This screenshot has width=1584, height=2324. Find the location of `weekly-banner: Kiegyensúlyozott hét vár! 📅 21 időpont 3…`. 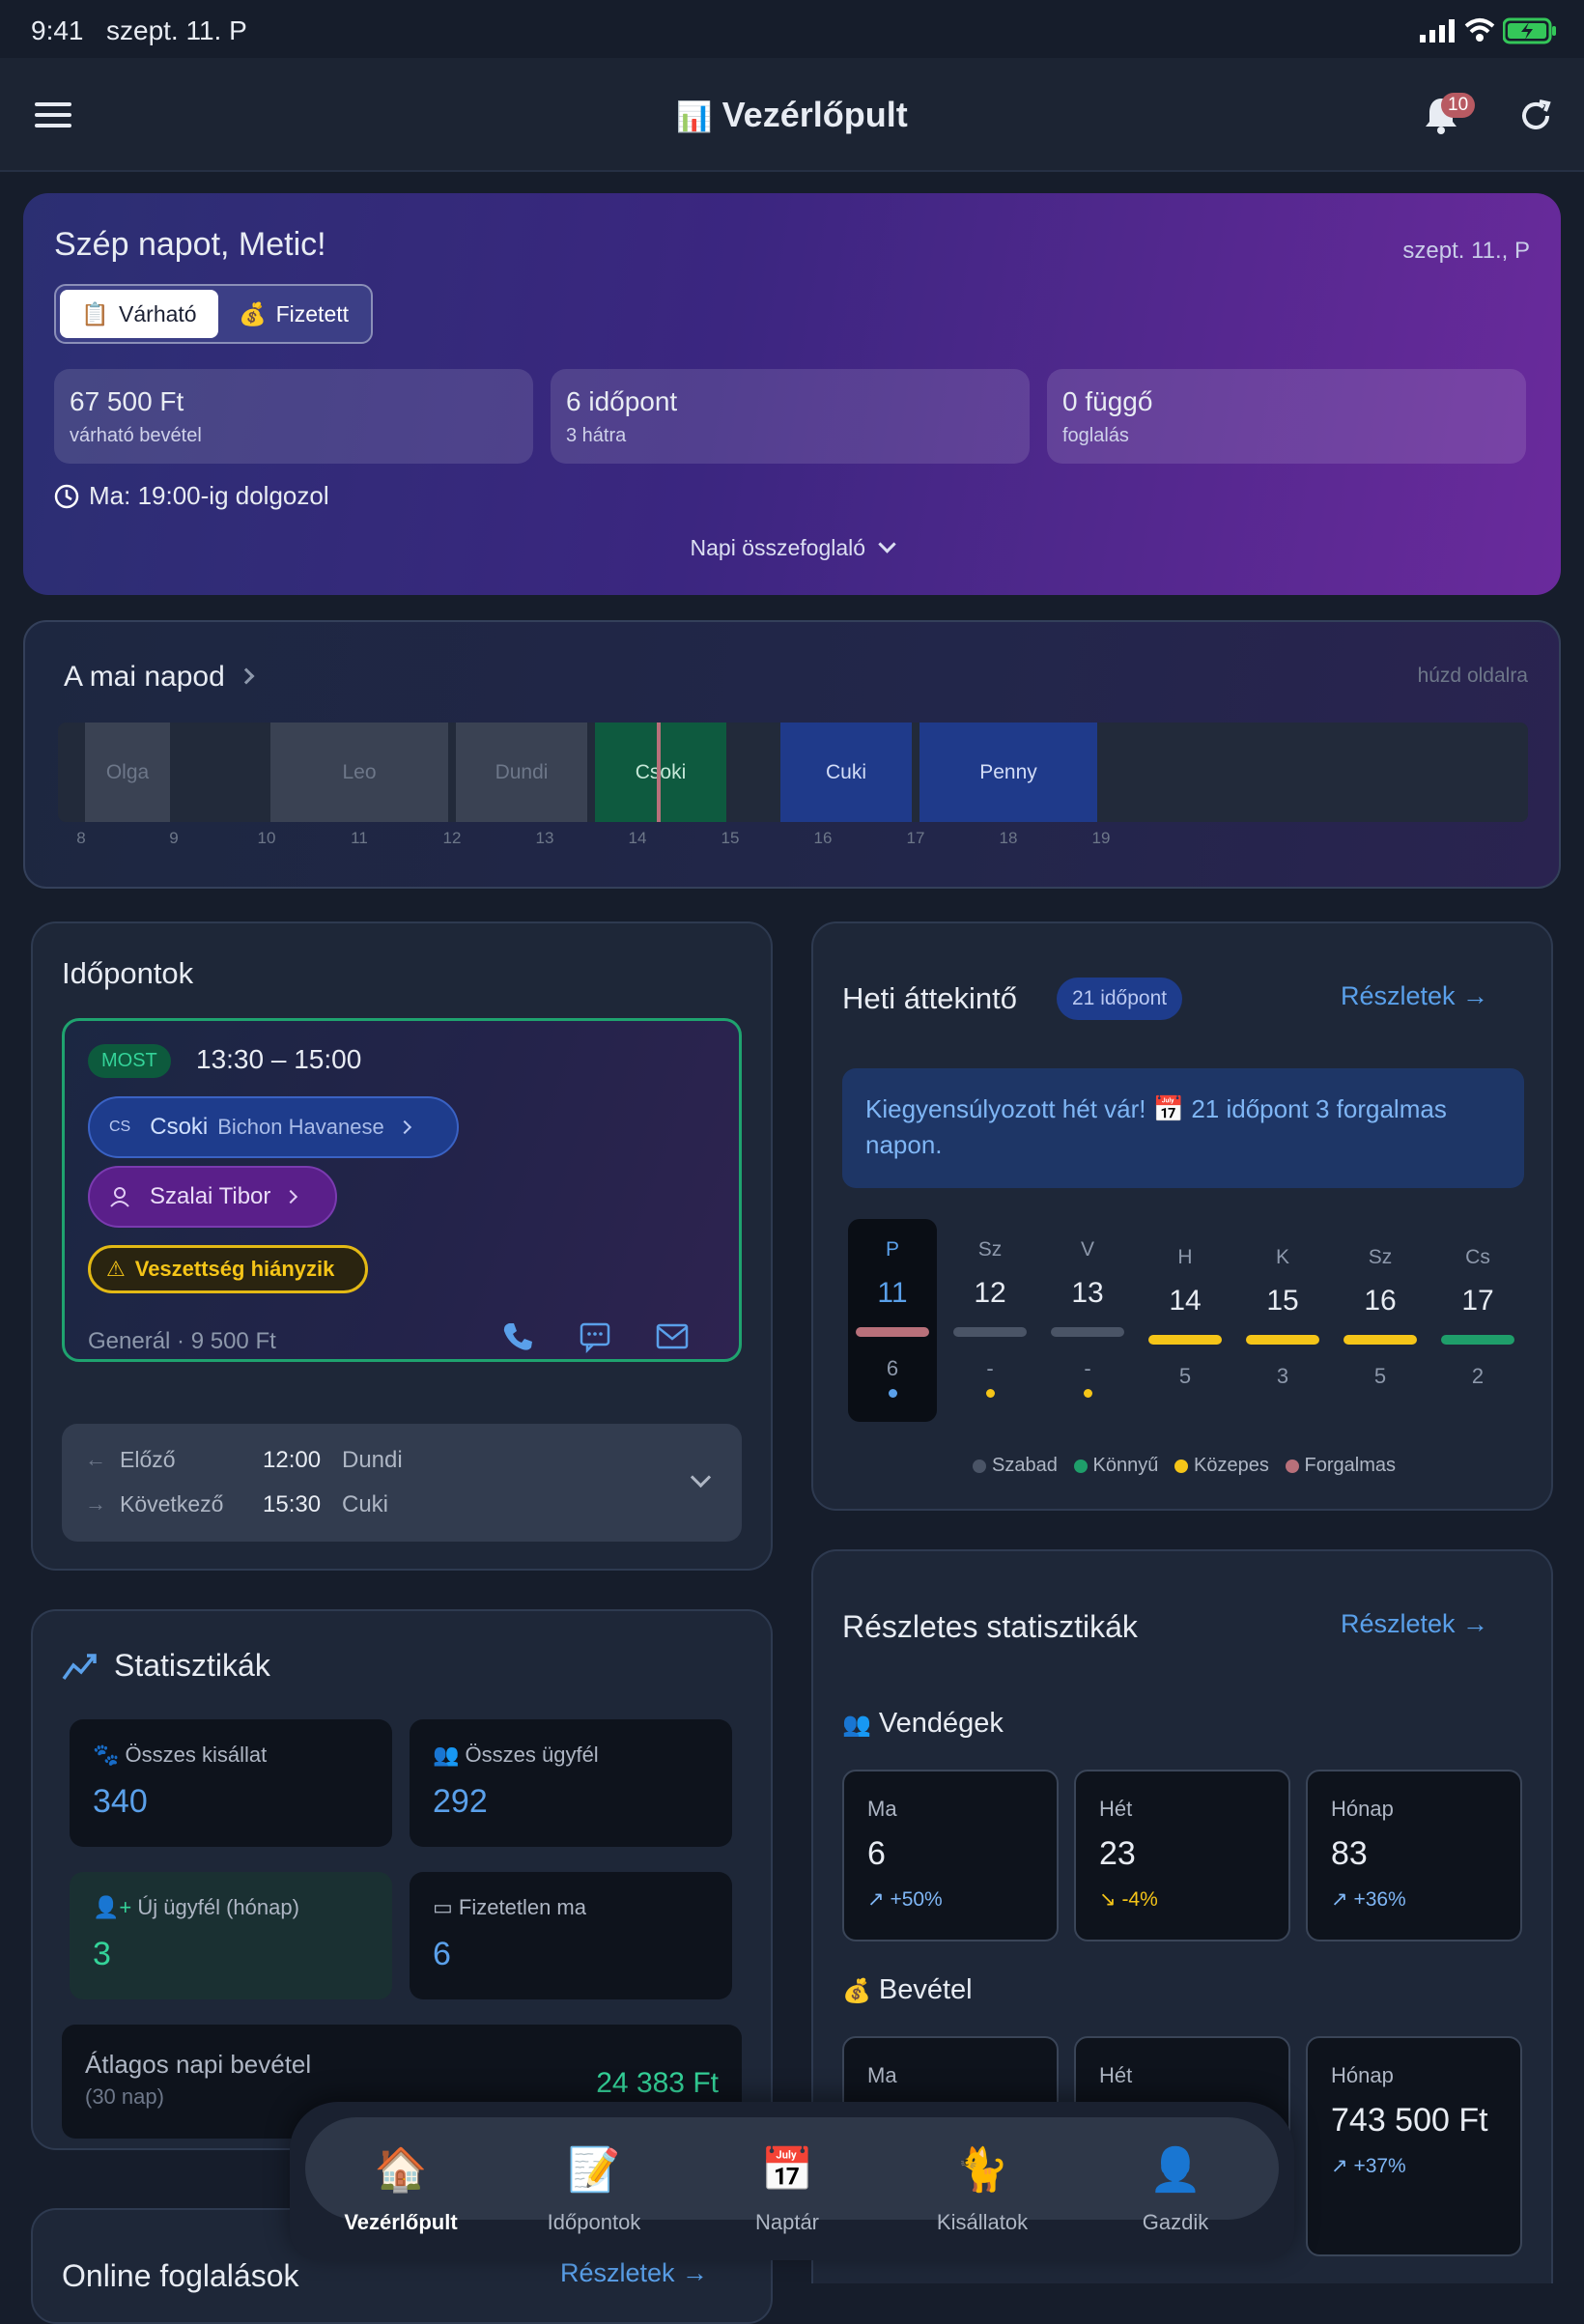

weekly-banner: Kiegyensúlyozott hét vár! 📅 21 időpont 3… is located at coordinates (1183, 1128).